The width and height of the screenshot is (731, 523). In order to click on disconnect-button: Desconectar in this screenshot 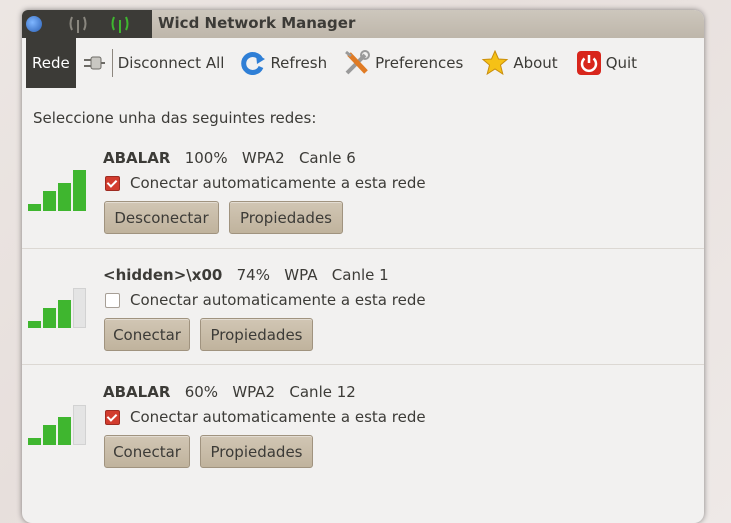, I will do `click(161, 217)`.